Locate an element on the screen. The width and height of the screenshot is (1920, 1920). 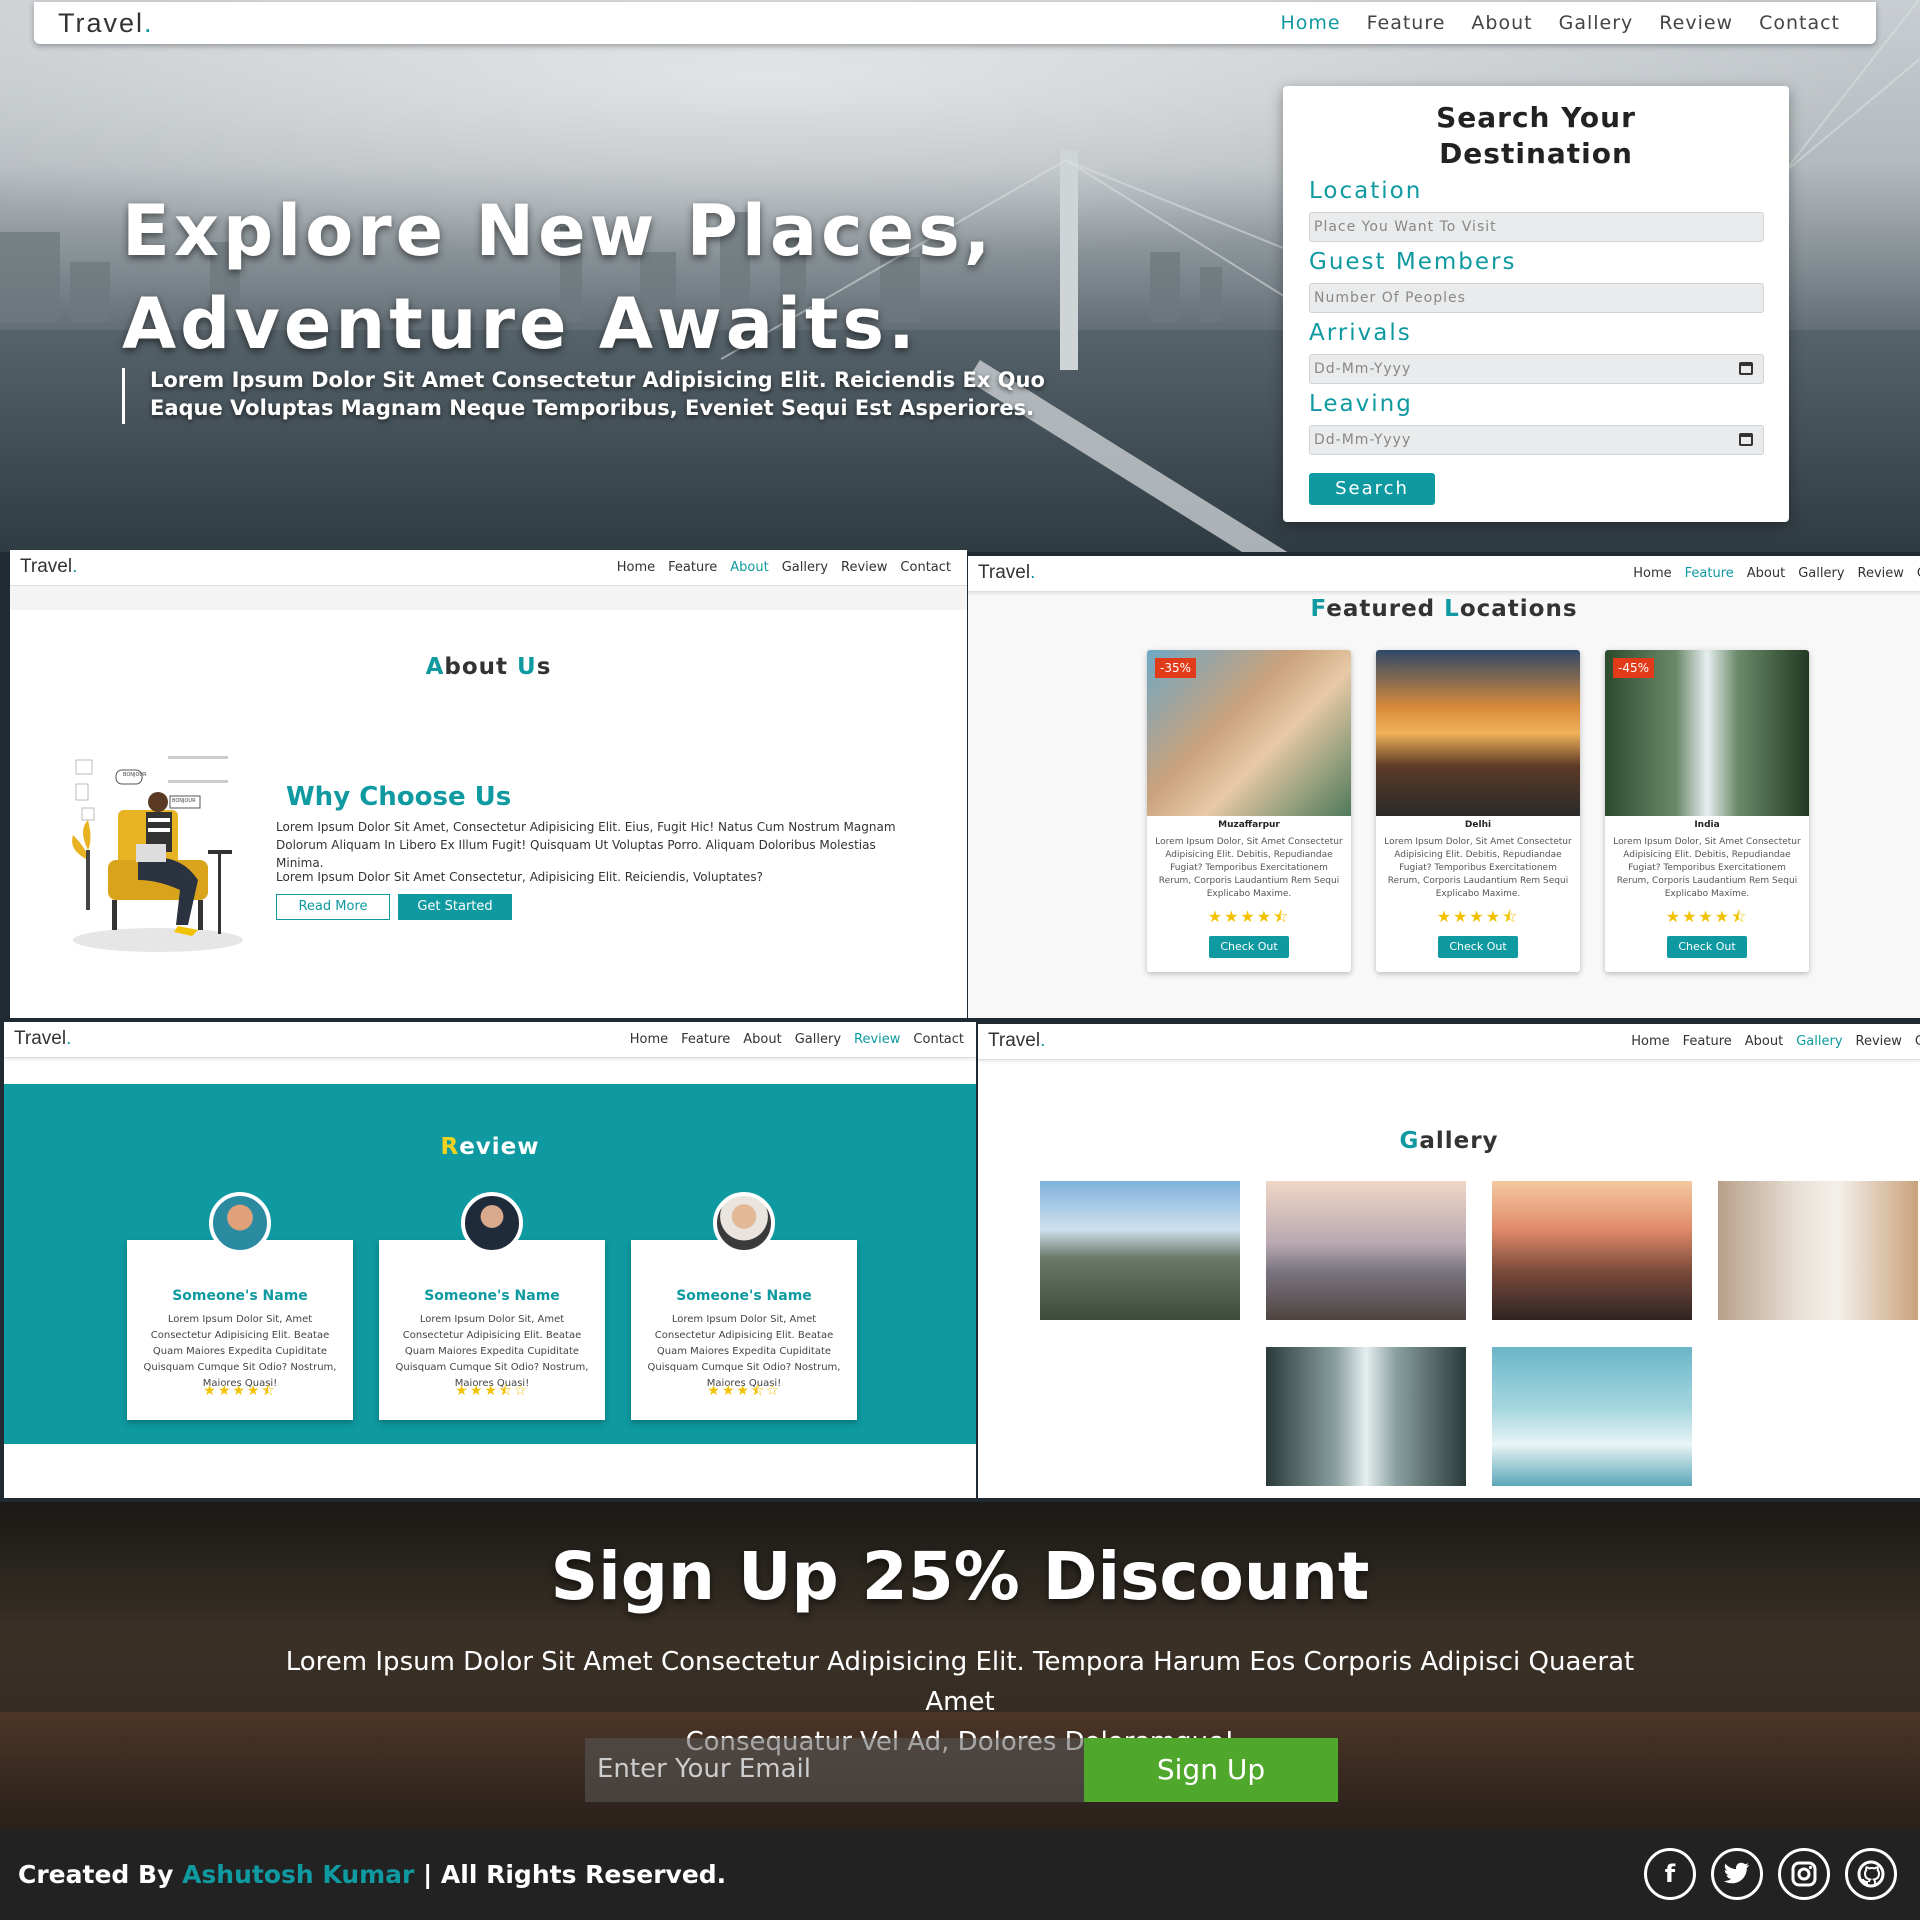
about-title-initial: A is located at coordinates (435, 667).